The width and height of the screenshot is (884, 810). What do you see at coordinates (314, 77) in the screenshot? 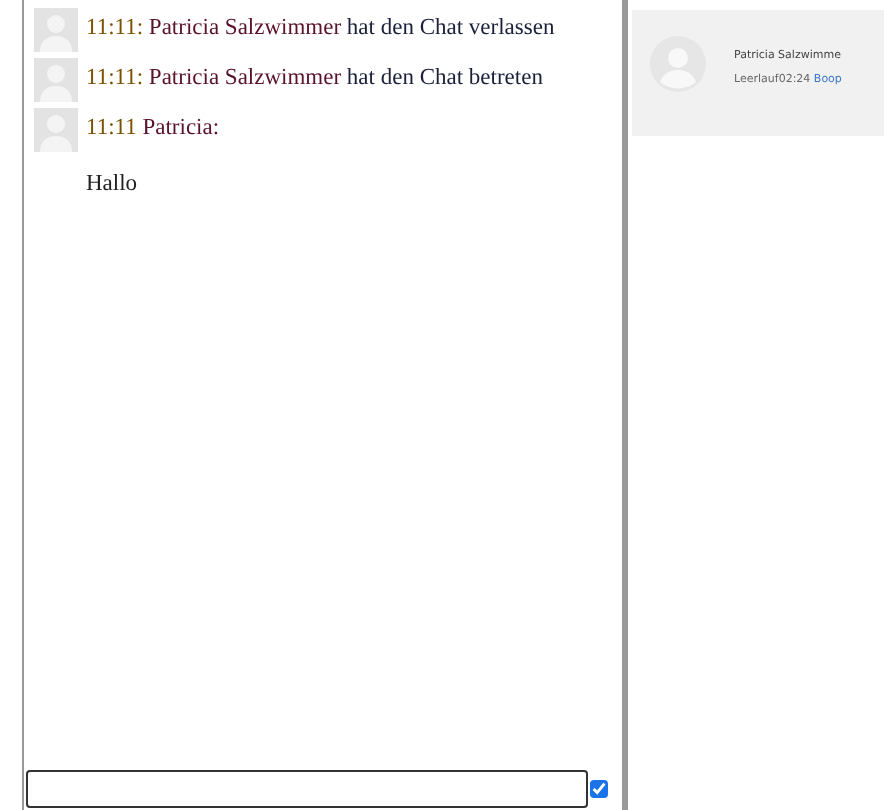
I see `chat-event: 11:11: Patricia Salzwimmer hat den Chat betreten` at bounding box center [314, 77].